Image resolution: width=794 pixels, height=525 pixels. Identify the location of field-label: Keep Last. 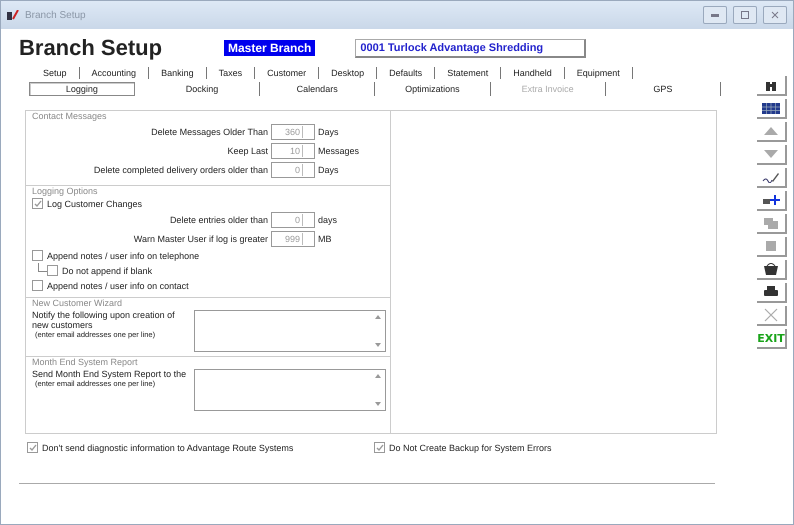
(247, 151).